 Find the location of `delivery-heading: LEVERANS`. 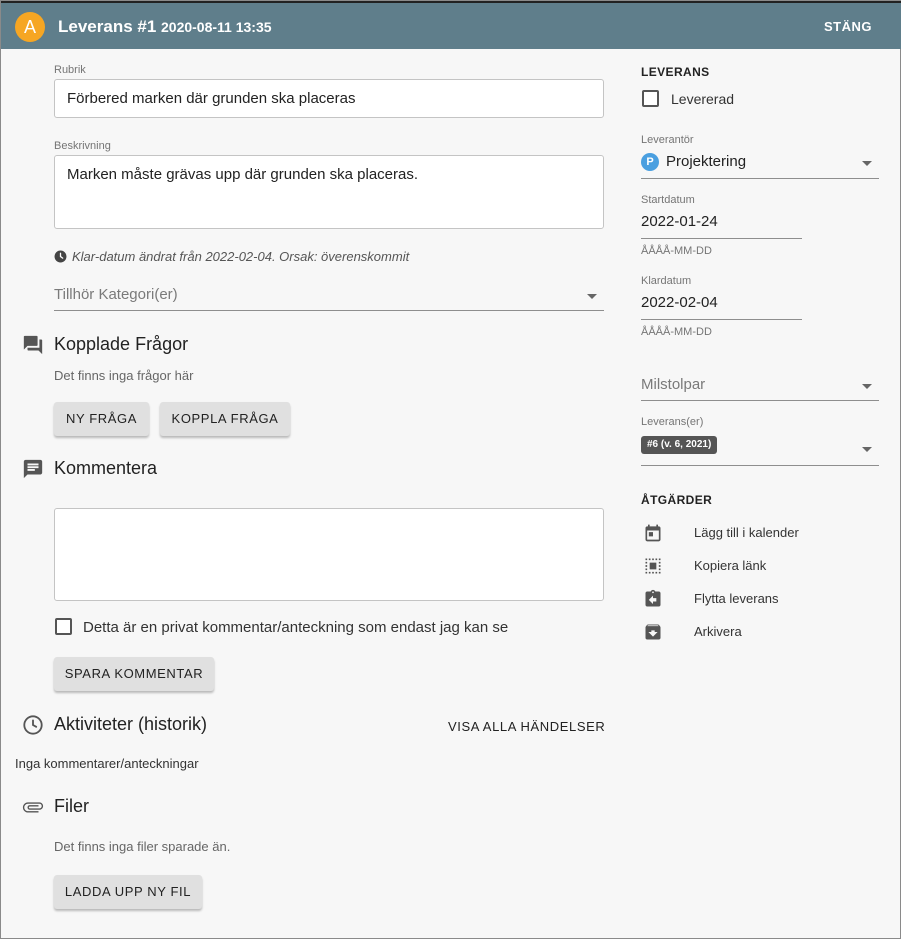

delivery-heading: LEVERANS is located at coordinates (675, 72).